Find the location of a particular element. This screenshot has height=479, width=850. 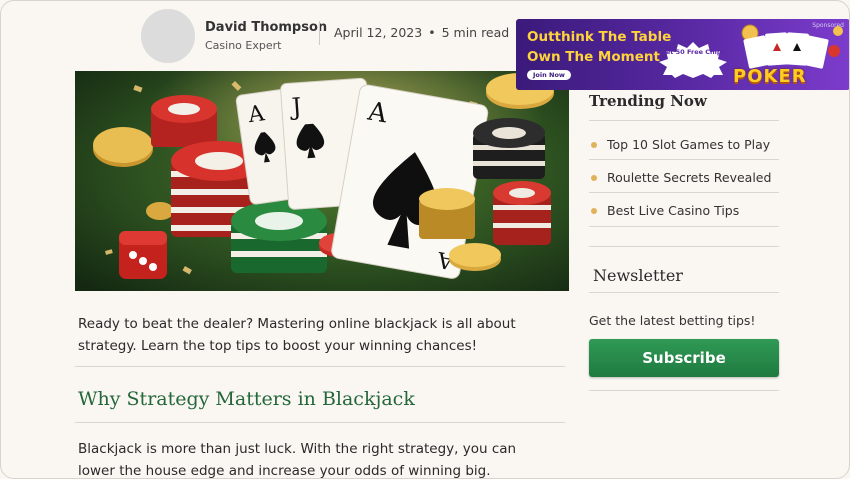

avatar is located at coordinates (168, 36).